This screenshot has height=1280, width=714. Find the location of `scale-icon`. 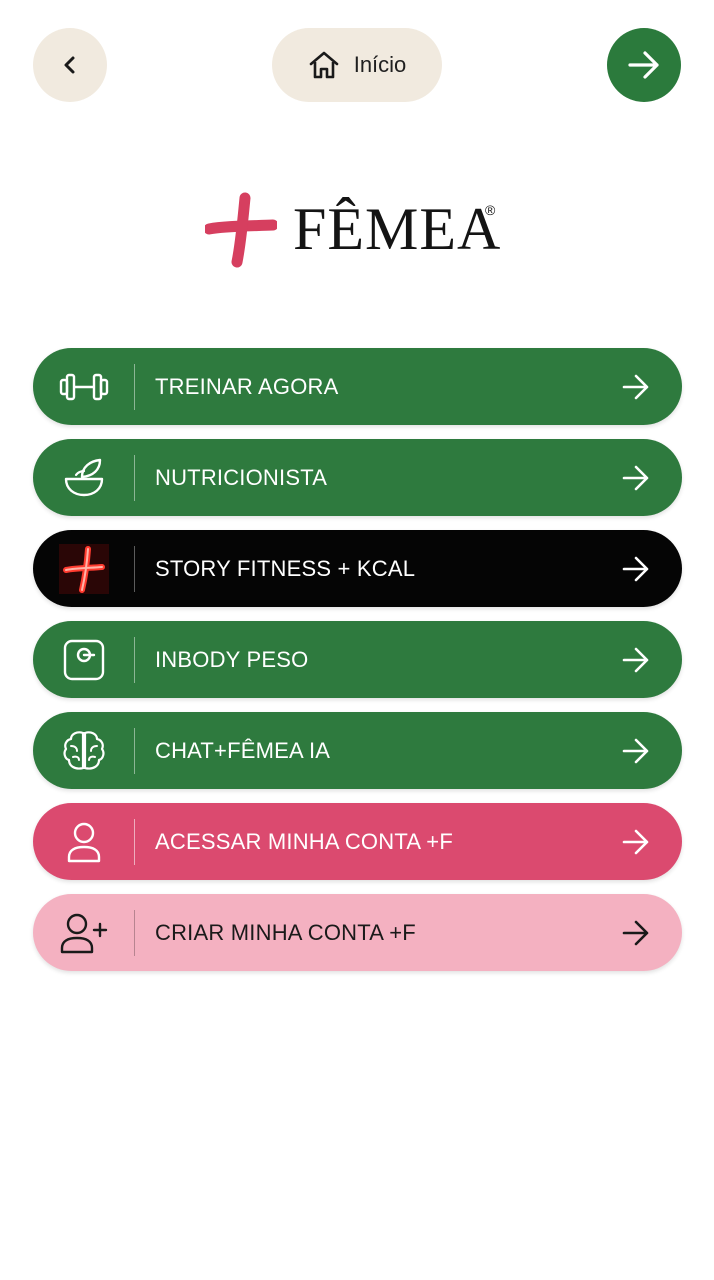

scale-icon is located at coordinates (83, 659).